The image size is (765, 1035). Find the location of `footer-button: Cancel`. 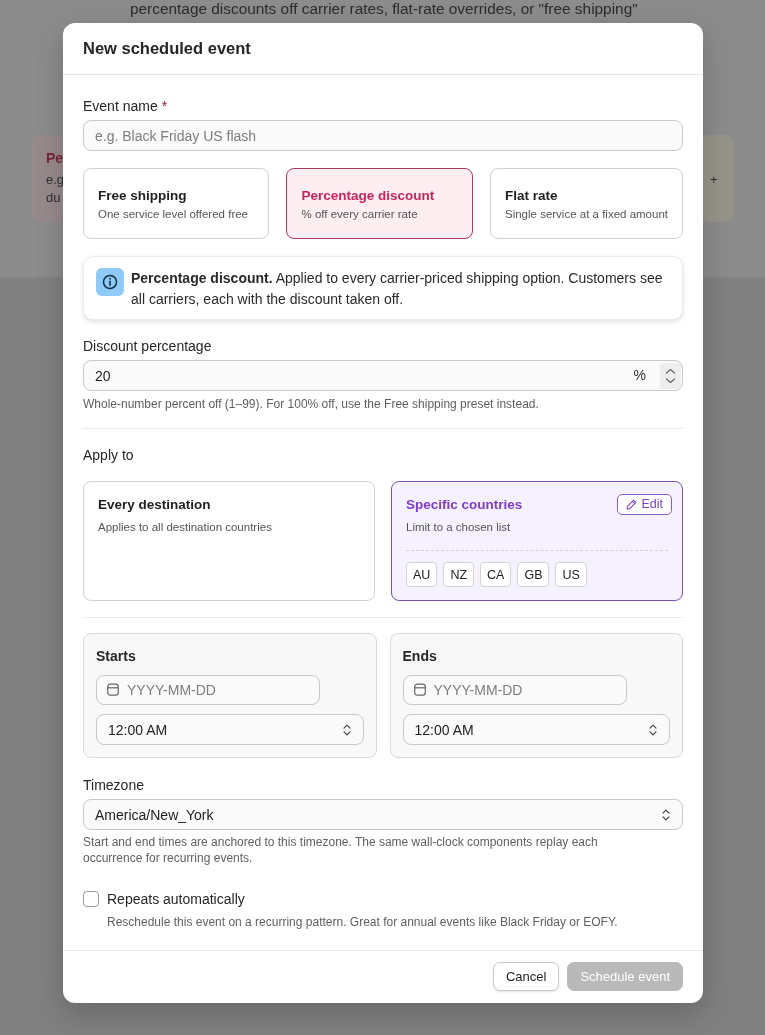

footer-button: Cancel is located at coordinates (526, 976).